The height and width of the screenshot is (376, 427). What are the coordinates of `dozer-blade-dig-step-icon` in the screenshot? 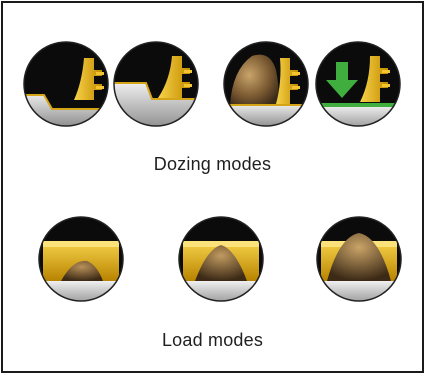 It's located at (66, 84).